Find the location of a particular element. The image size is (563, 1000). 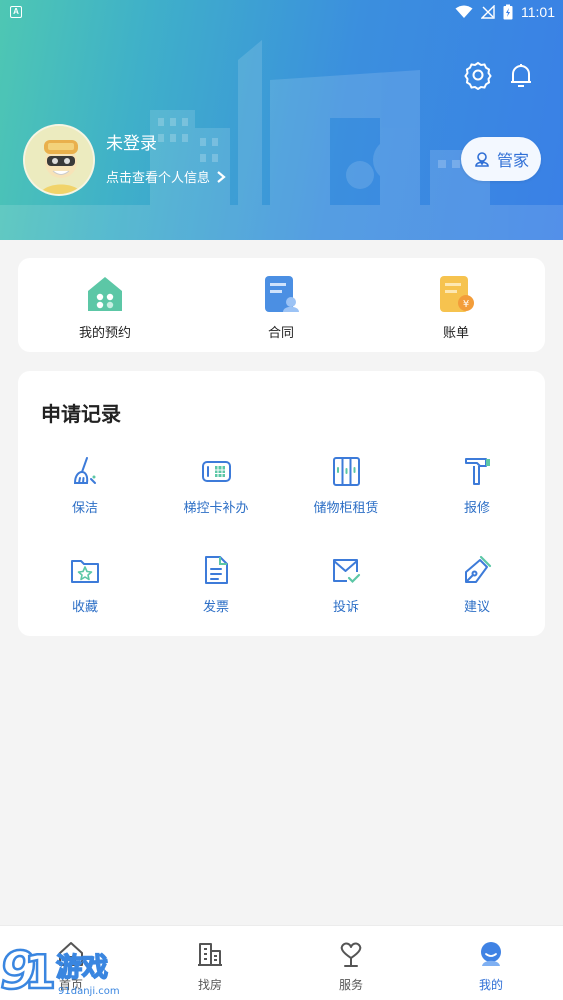

complaint-mail-icon is located at coordinates (347, 571).